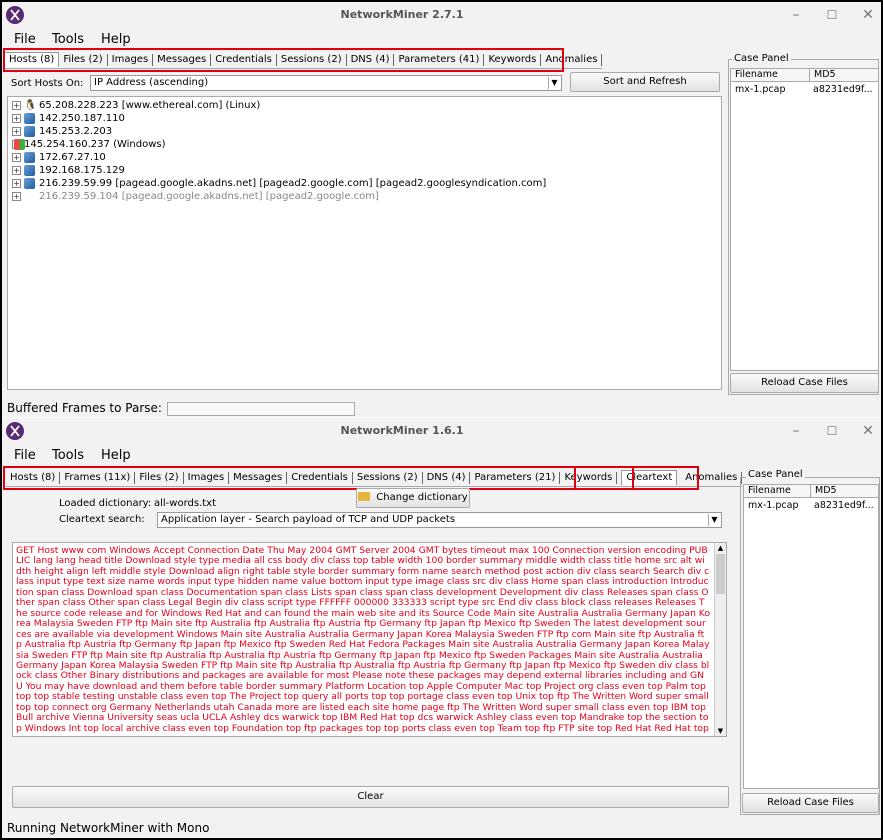 The height and width of the screenshot is (840, 883). Describe the element at coordinates (102, 519) in the screenshot. I see `cleartext-search-label: Cleartext search:` at that location.